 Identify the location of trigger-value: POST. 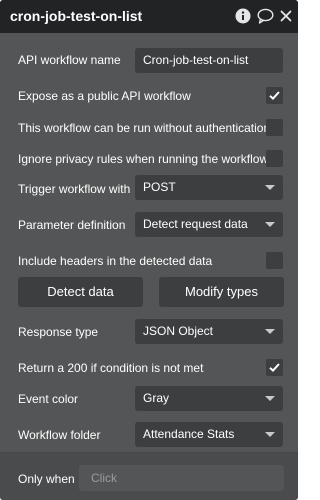
(159, 187).